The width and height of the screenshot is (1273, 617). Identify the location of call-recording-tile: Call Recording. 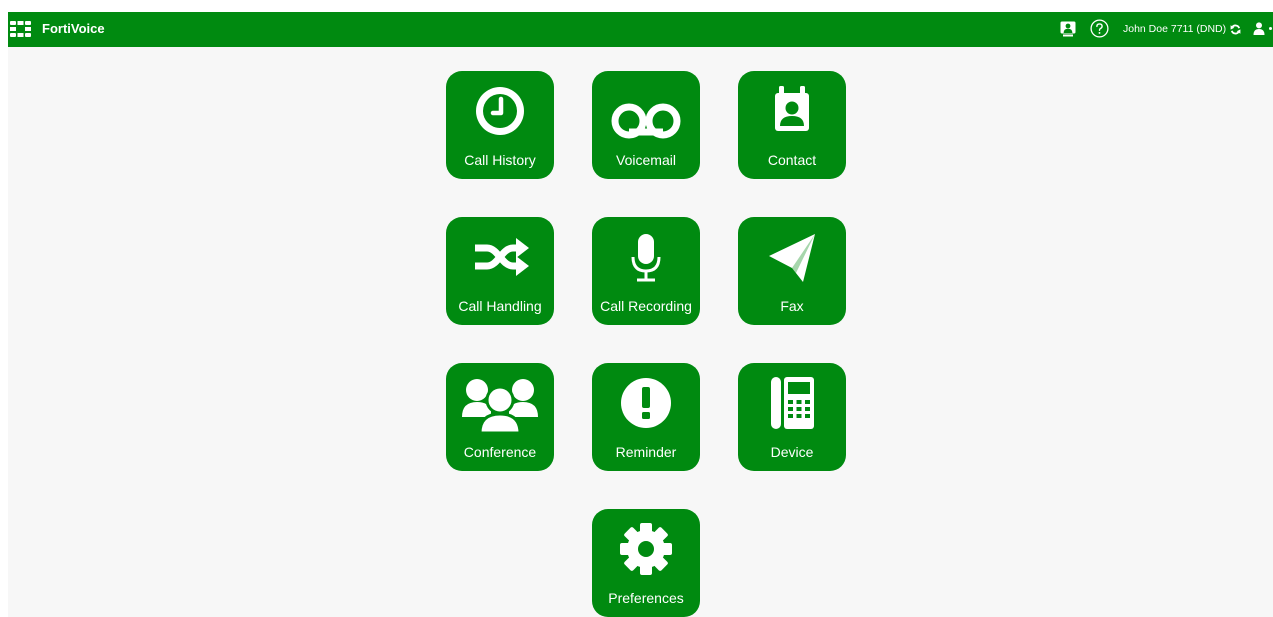
(646, 271).